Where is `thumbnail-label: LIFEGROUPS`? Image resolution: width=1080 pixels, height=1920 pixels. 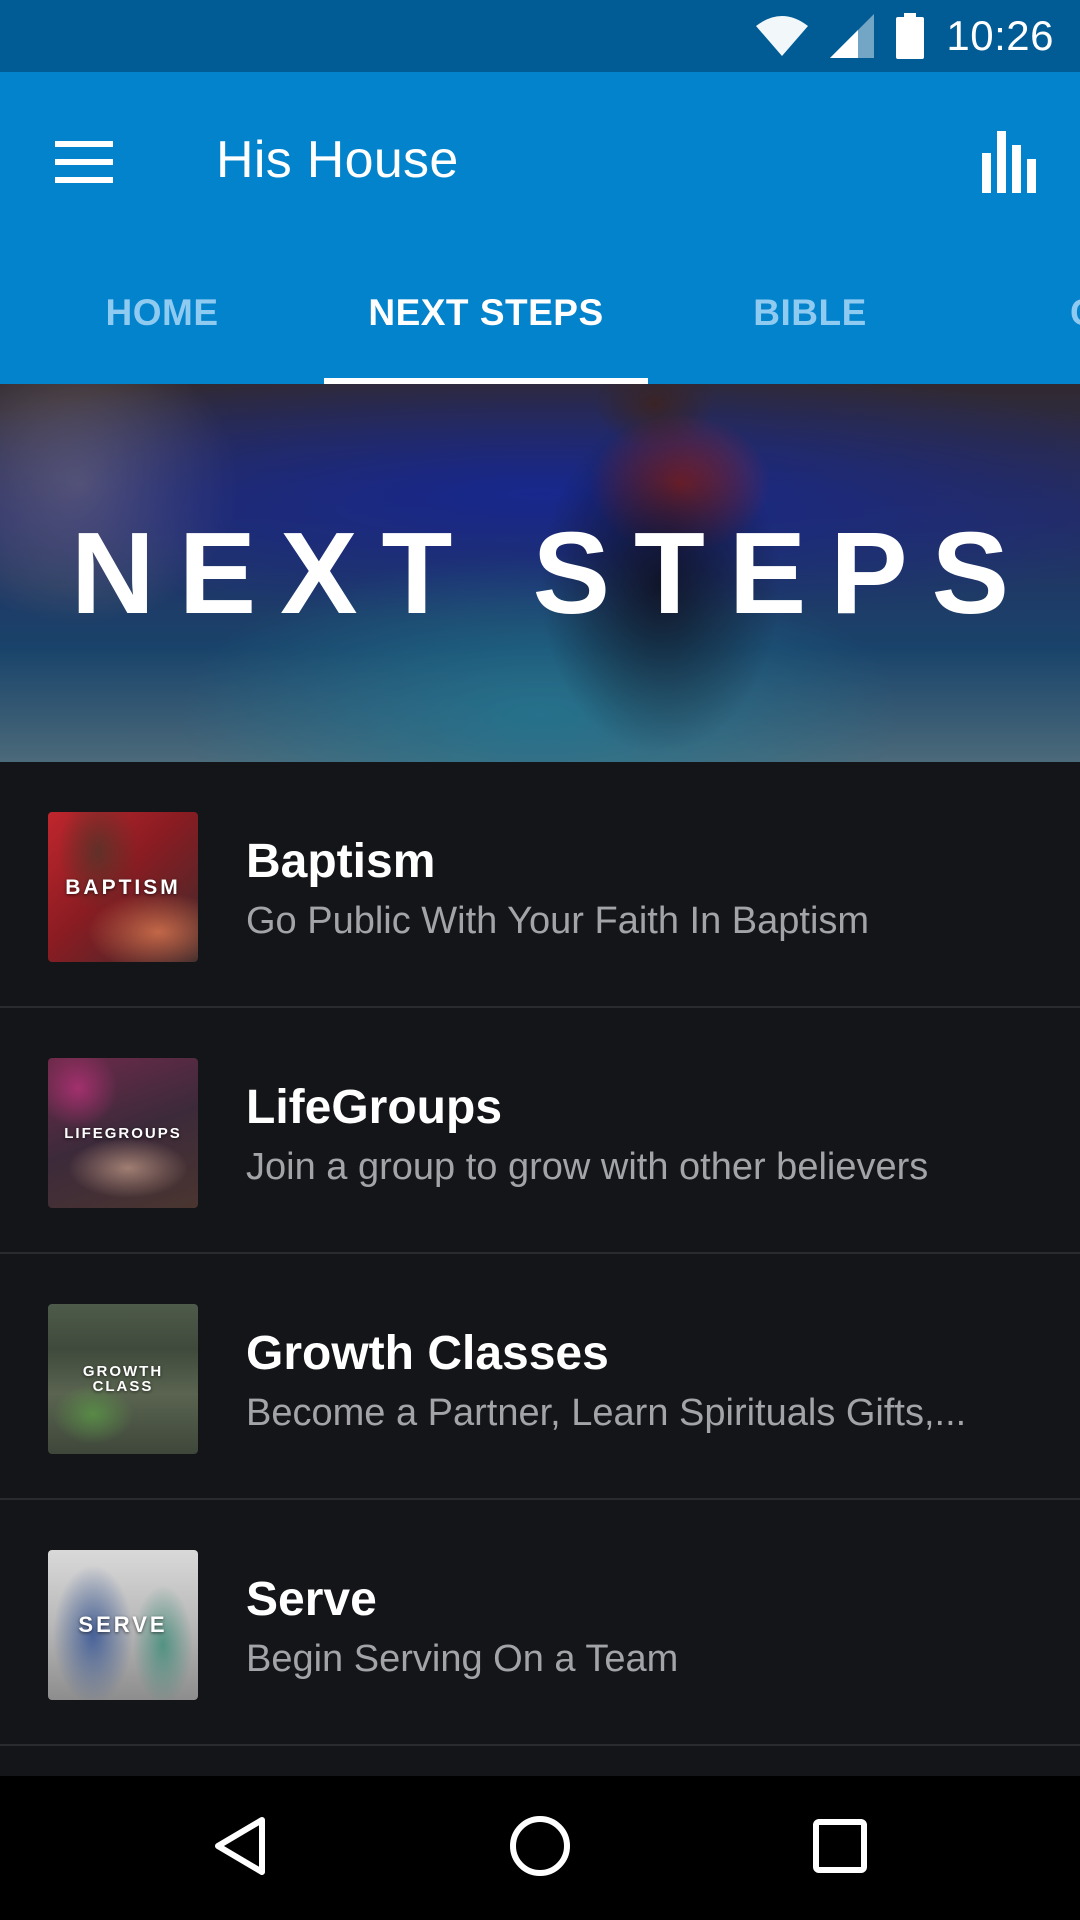 thumbnail-label: LIFEGROUPS is located at coordinates (123, 1133).